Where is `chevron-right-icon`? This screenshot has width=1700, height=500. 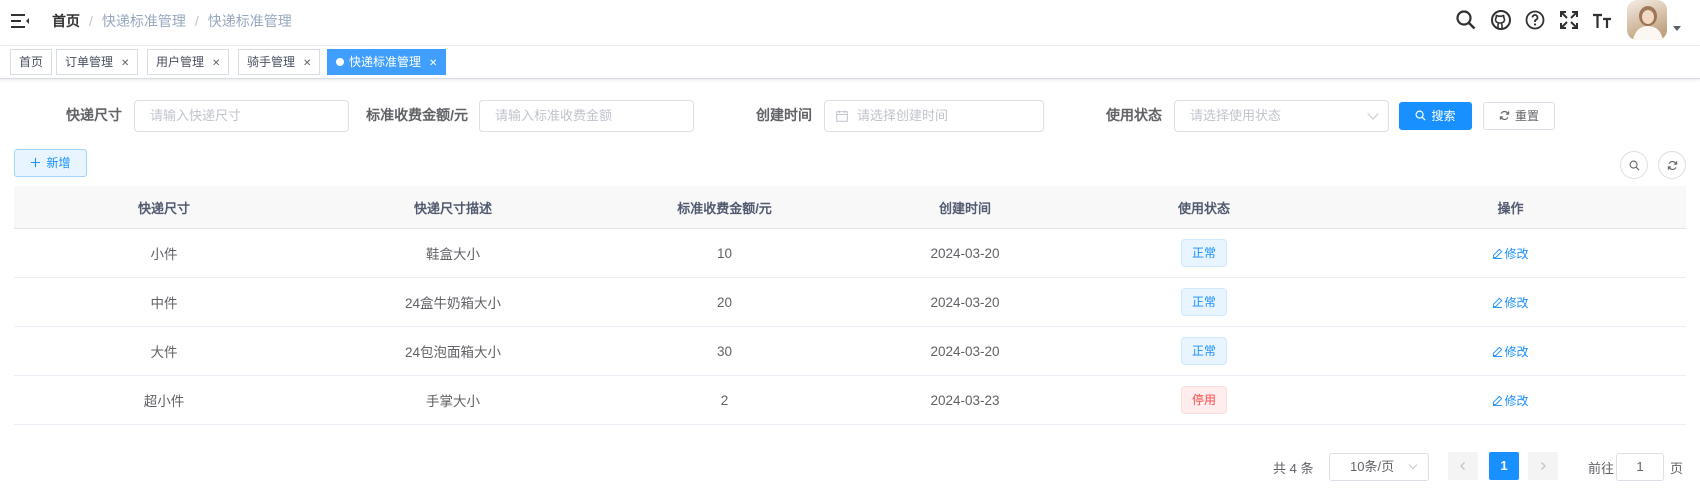 chevron-right-icon is located at coordinates (1543, 466).